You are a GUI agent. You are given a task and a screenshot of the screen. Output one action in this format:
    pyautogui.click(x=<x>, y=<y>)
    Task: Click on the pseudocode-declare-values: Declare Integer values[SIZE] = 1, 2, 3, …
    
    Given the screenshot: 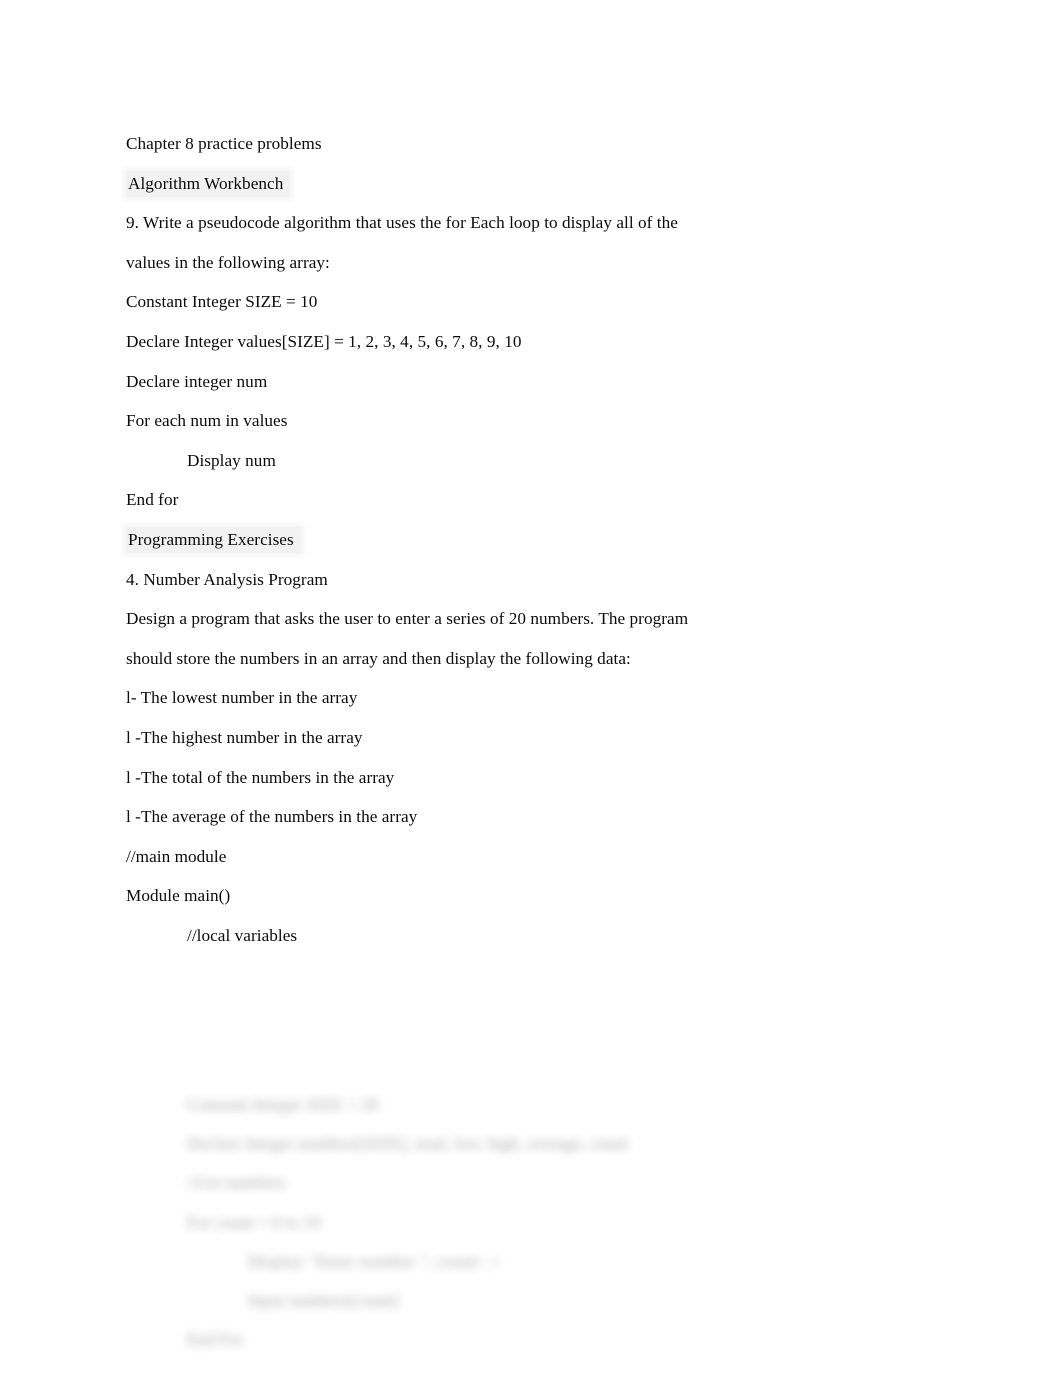 What is the action you would take?
    pyautogui.click(x=324, y=341)
    